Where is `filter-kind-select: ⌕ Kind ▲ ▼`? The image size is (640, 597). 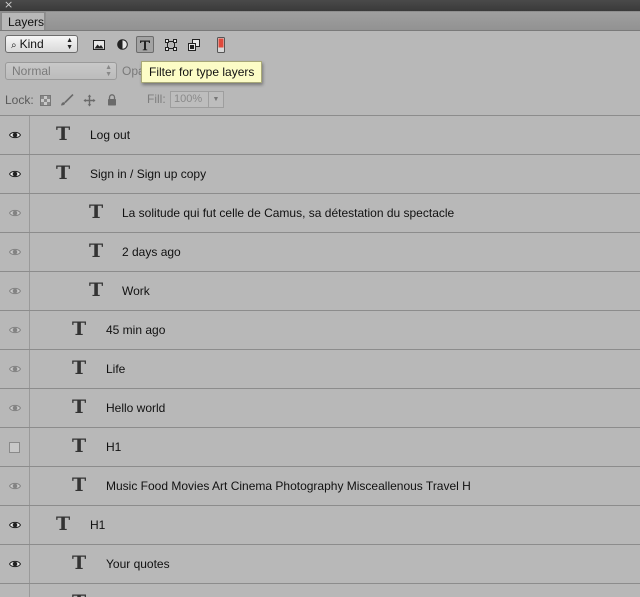 filter-kind-select: ⌕ Kind ▲ ▼ is located at coordinates (41, 44).